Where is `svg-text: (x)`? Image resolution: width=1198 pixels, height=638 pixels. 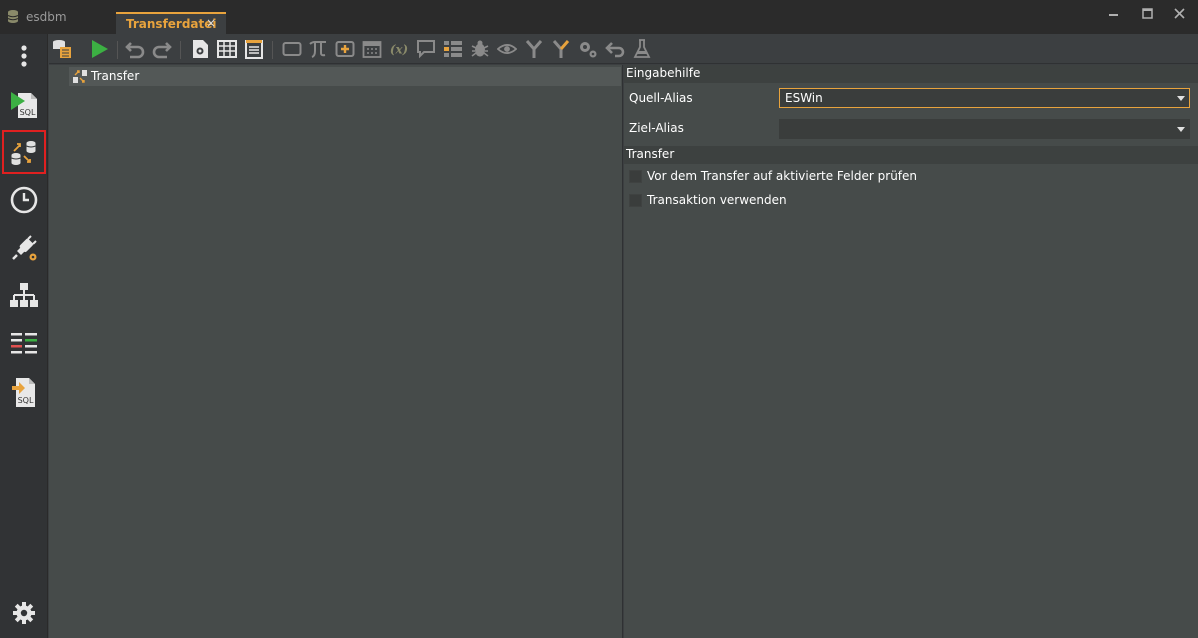 svg-text: (x) is located at coordinates (399, 50).